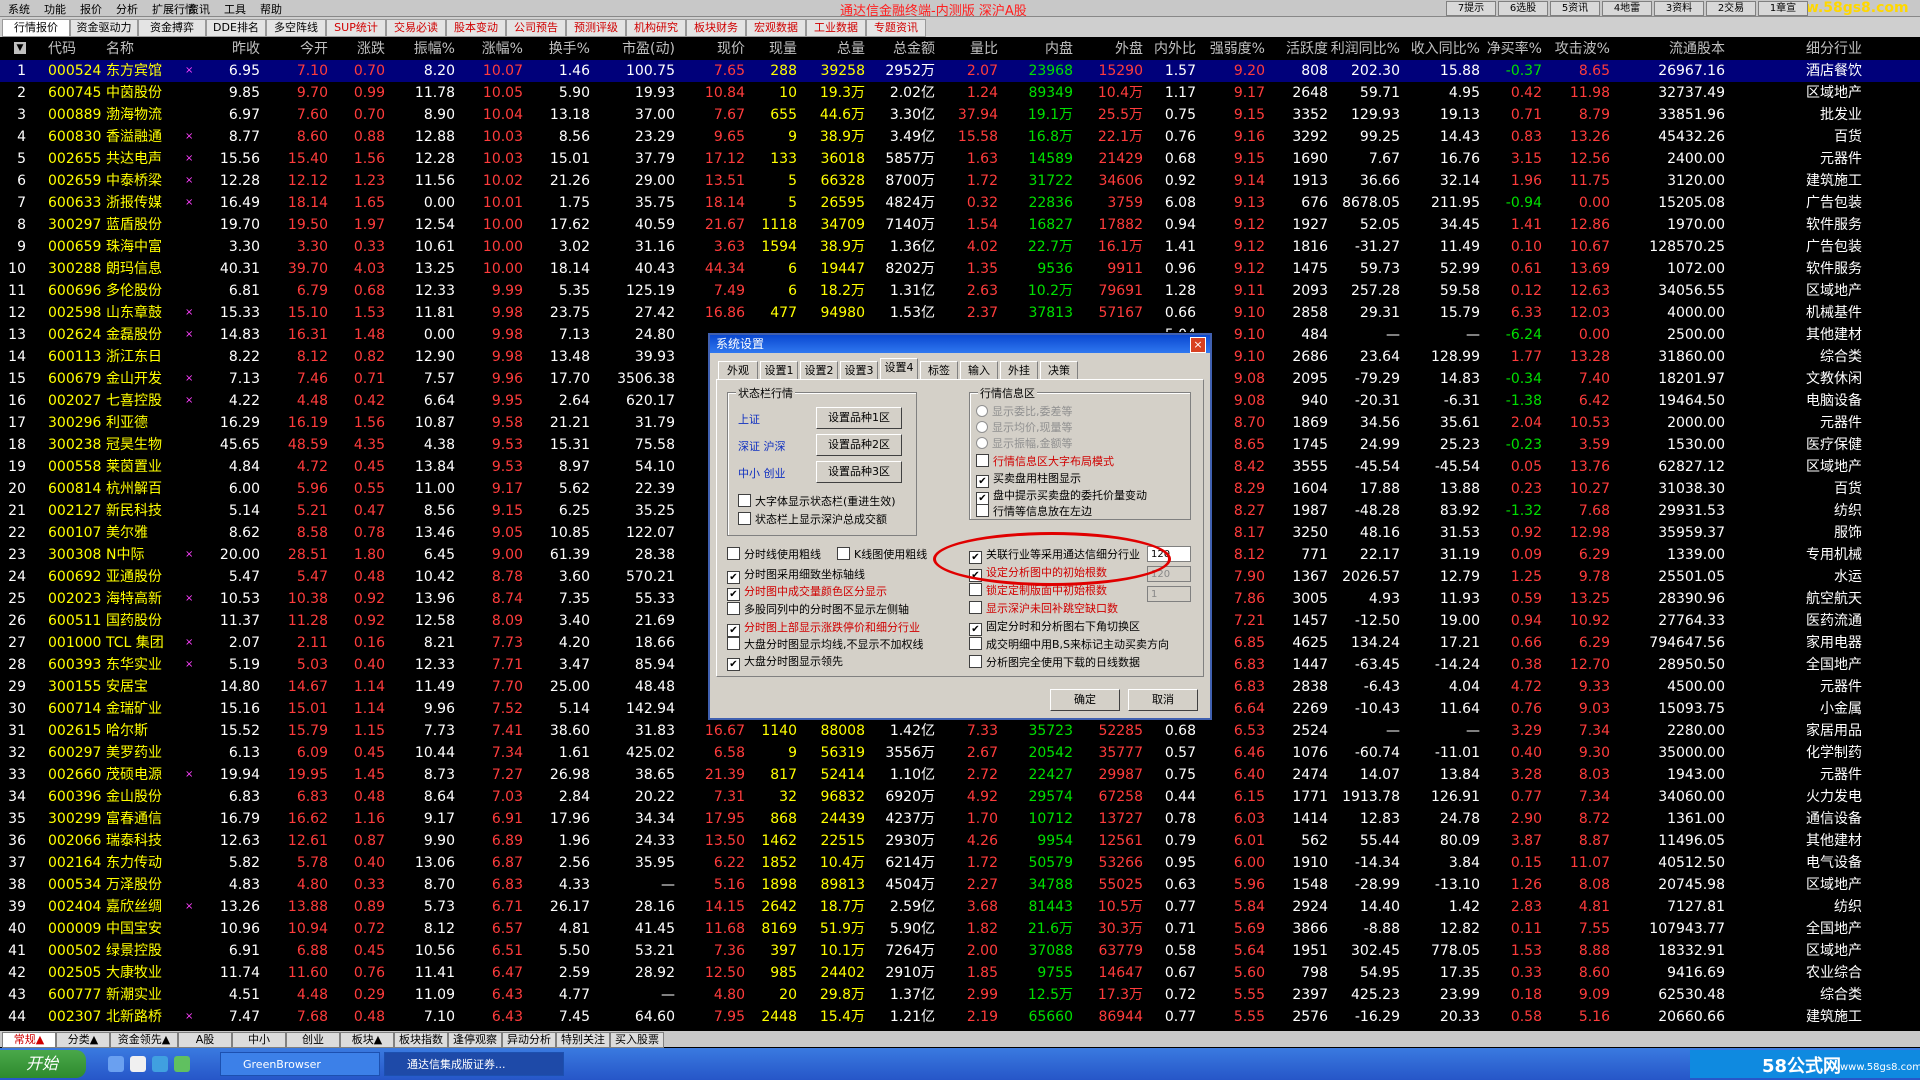 This screenshot has height=1080, width=1920. What do you see at coordinates (859, 445) in the screenshot?
I see `set-zone2-button: 设置品种2区` at bounding box center [859, 445].